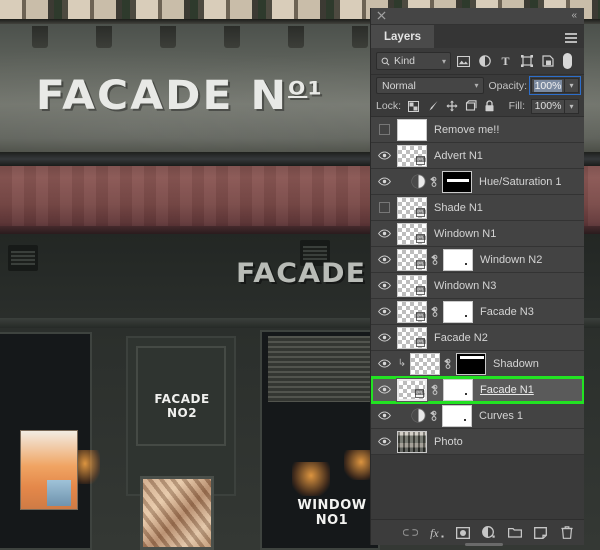 Image resolution: width=600 pixels, height=550 pixels. I want to click on layer-row: ⌨ Advert N1, so click(477, 156).